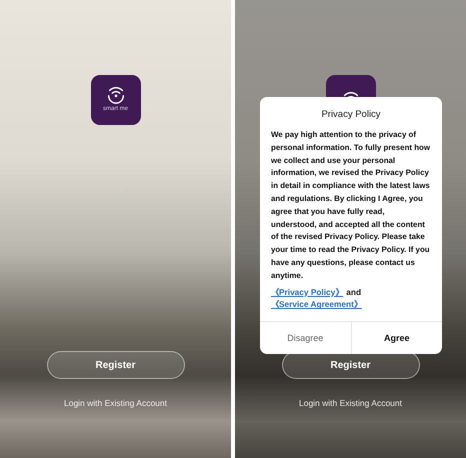 The width and height of the screenshot is (466, 458). Describe the element at coordinates (116, 95) in the screenshot. I see `wifi-icon` at that location.